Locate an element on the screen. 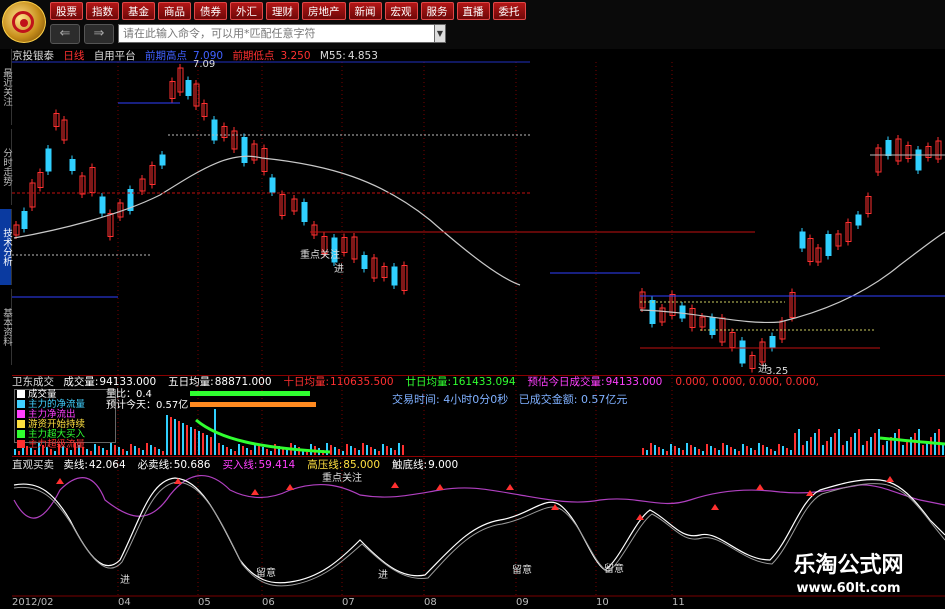 Image resolution: width=945 pixels, height=609 pixels. volume-stat-value: 94133.000 is located at coordinates (634, 382).